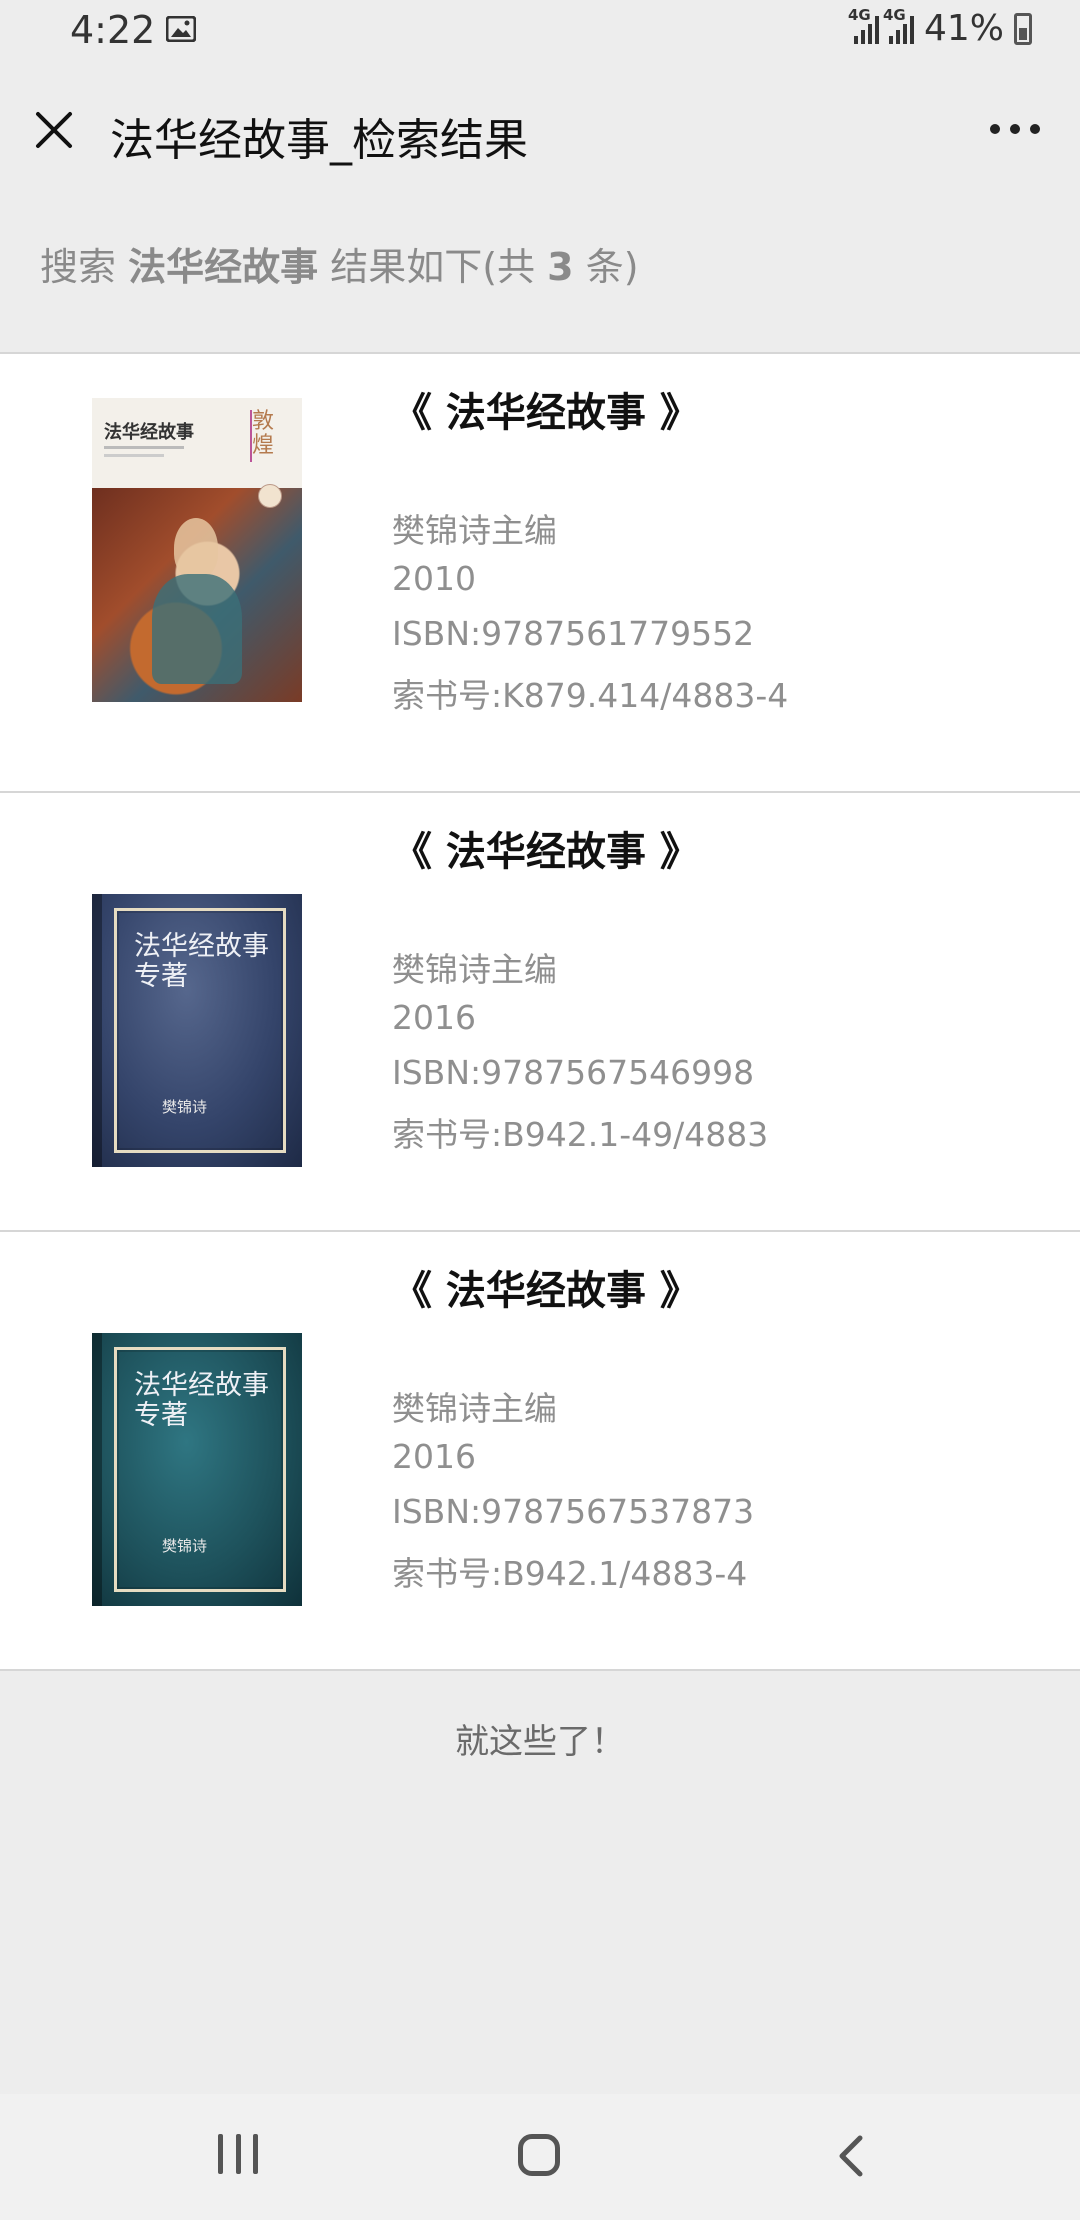 The image size is (1080, 2220). I want to click on book-call-number: 索书号:B942.1/4883-4, so click(570, 1573).